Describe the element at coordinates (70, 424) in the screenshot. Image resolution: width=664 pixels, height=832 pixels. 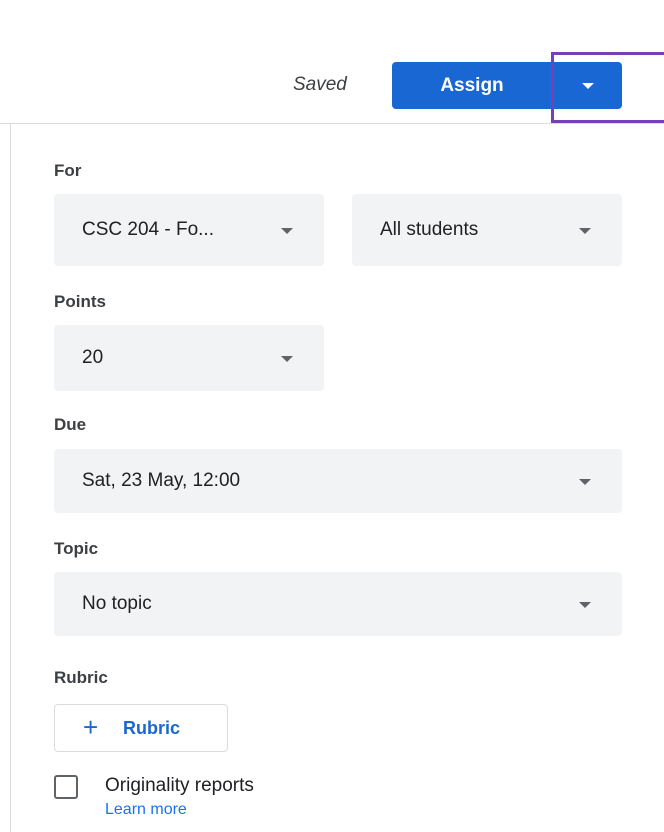
I see `due-label: Due` at that location.